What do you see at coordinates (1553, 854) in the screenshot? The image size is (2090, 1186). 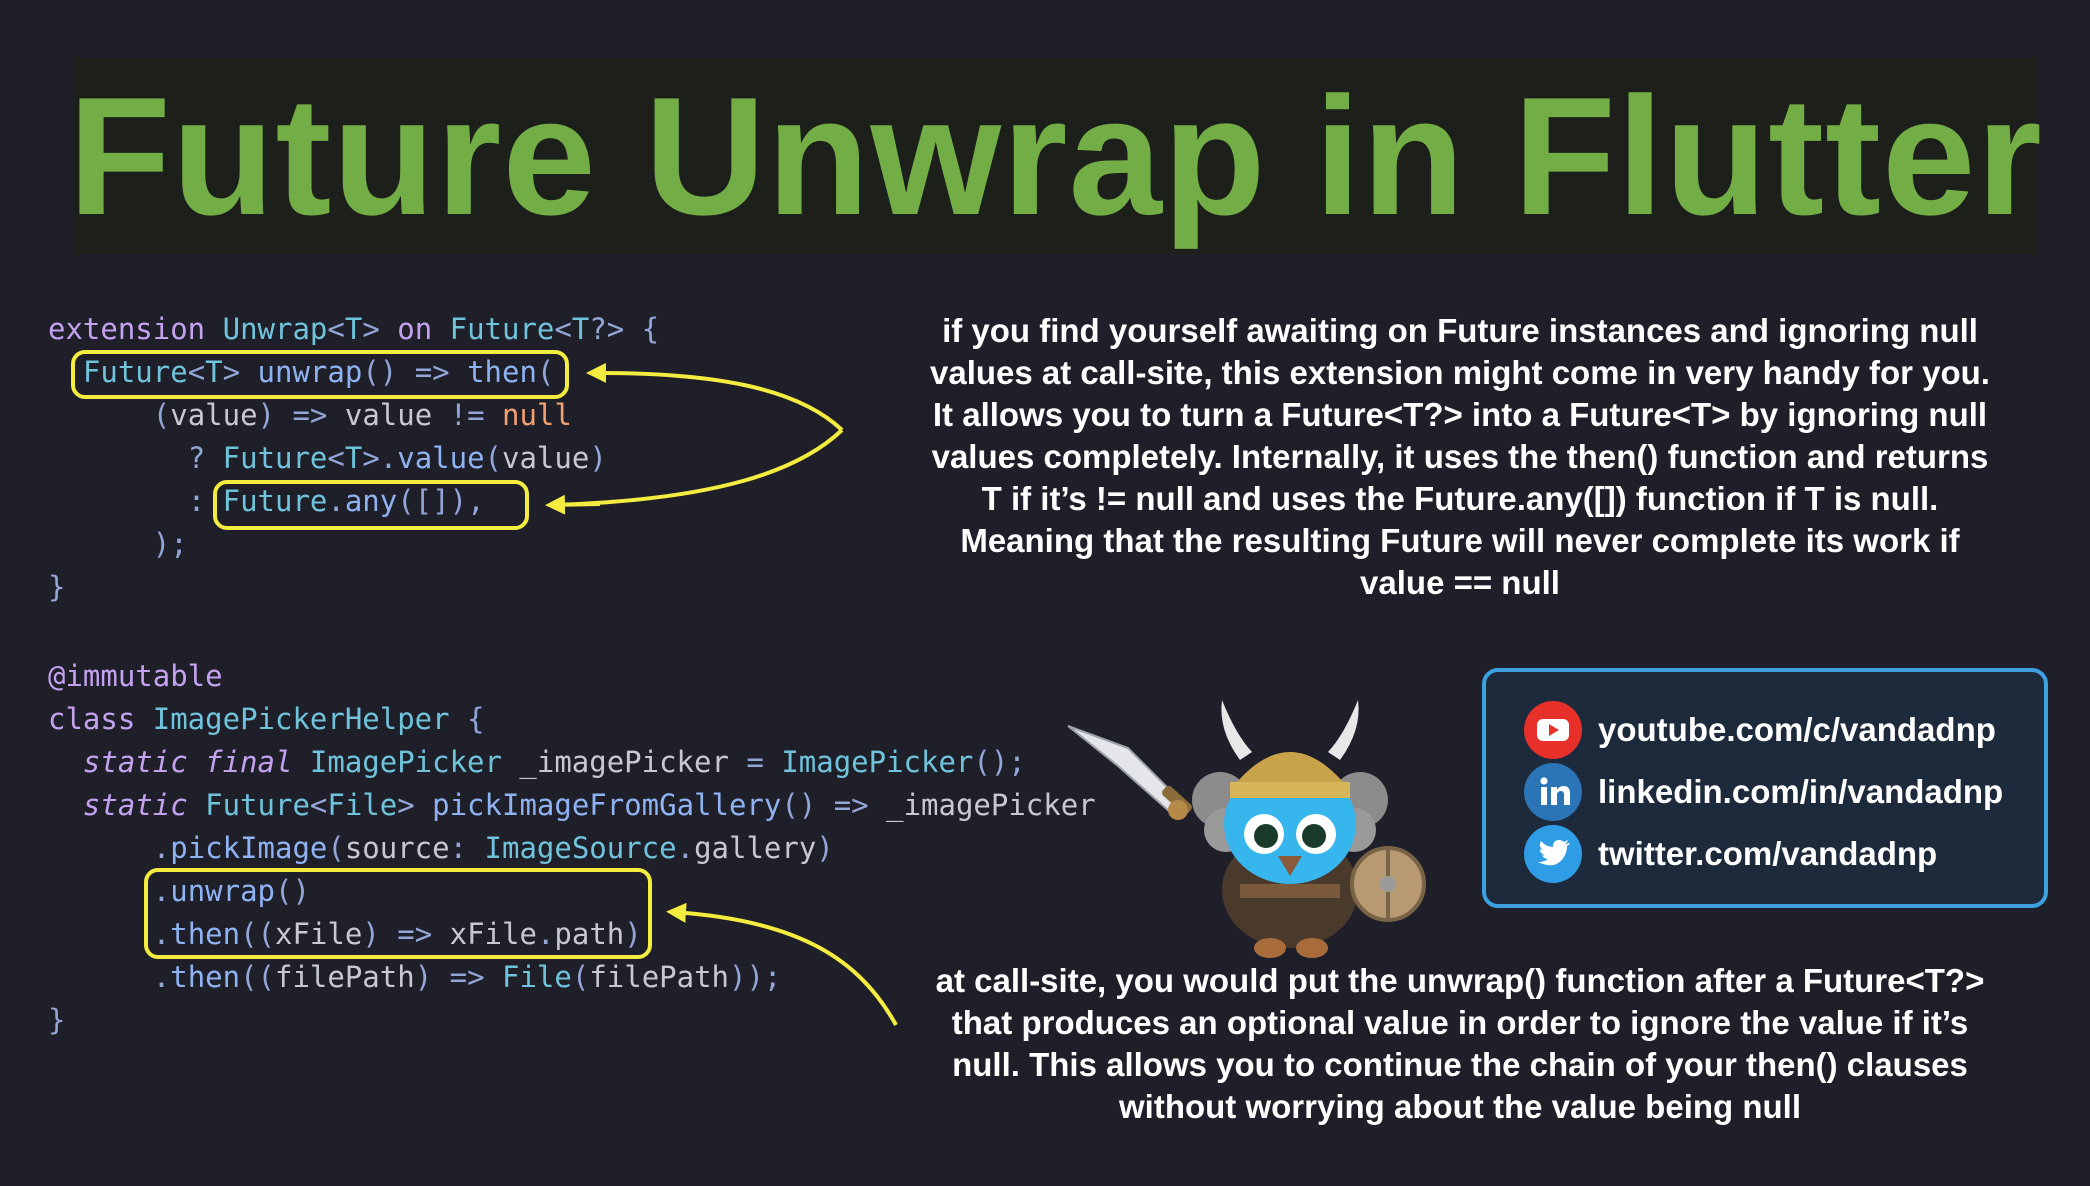 I see `twitter-icon` at bounding box center [1553, 854].